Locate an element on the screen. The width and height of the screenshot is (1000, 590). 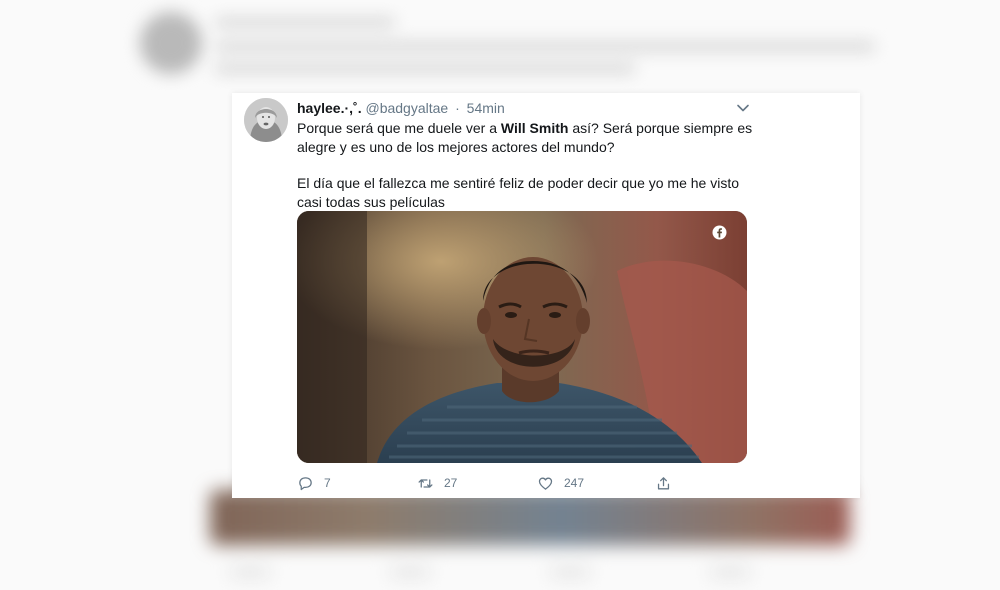
retweet-count: 27 is located at coordinates (451, 483).